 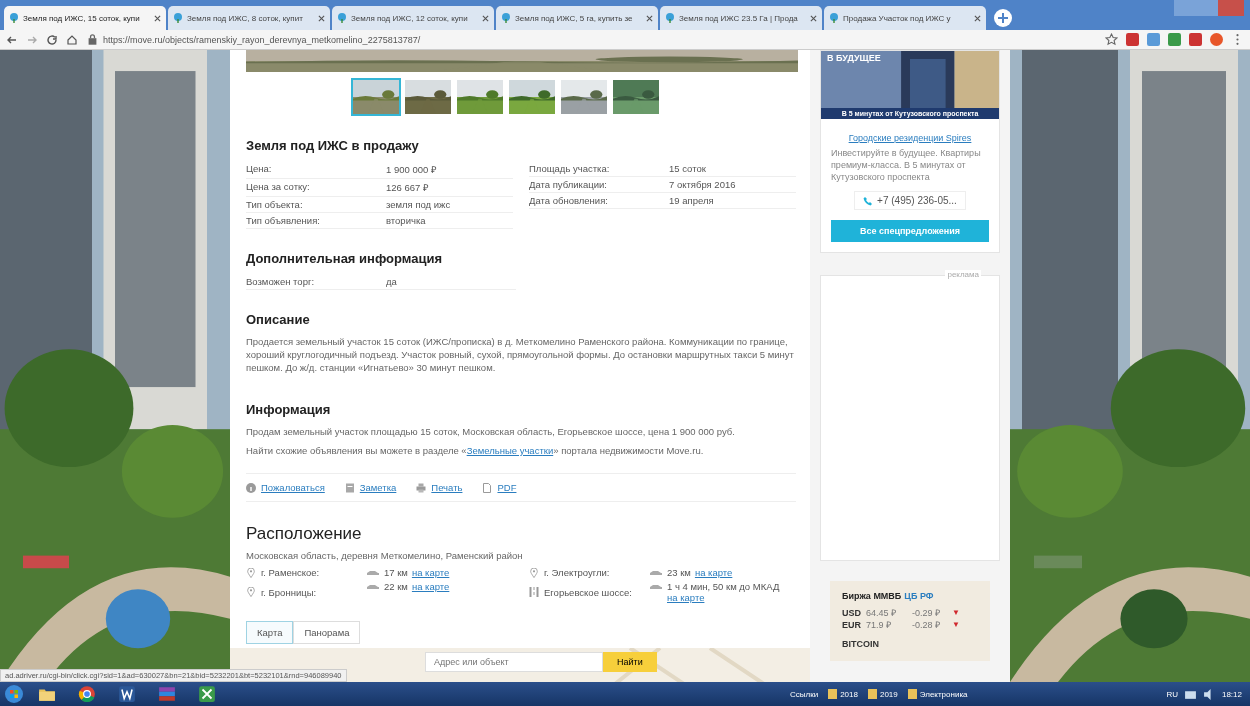 I want to click on rate-value: 71.9 ₽, so click(x=879, y=625).